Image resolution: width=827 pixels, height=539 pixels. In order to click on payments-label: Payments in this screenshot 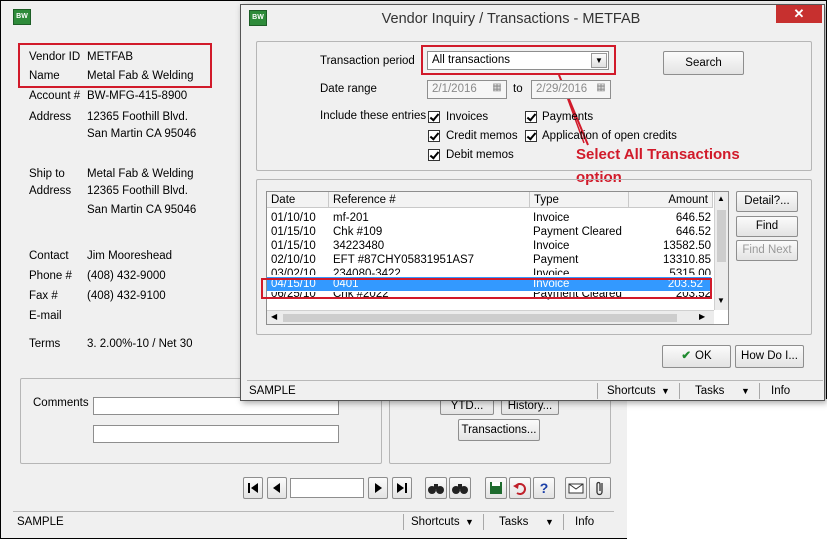, I will do `click(568, 117)`.